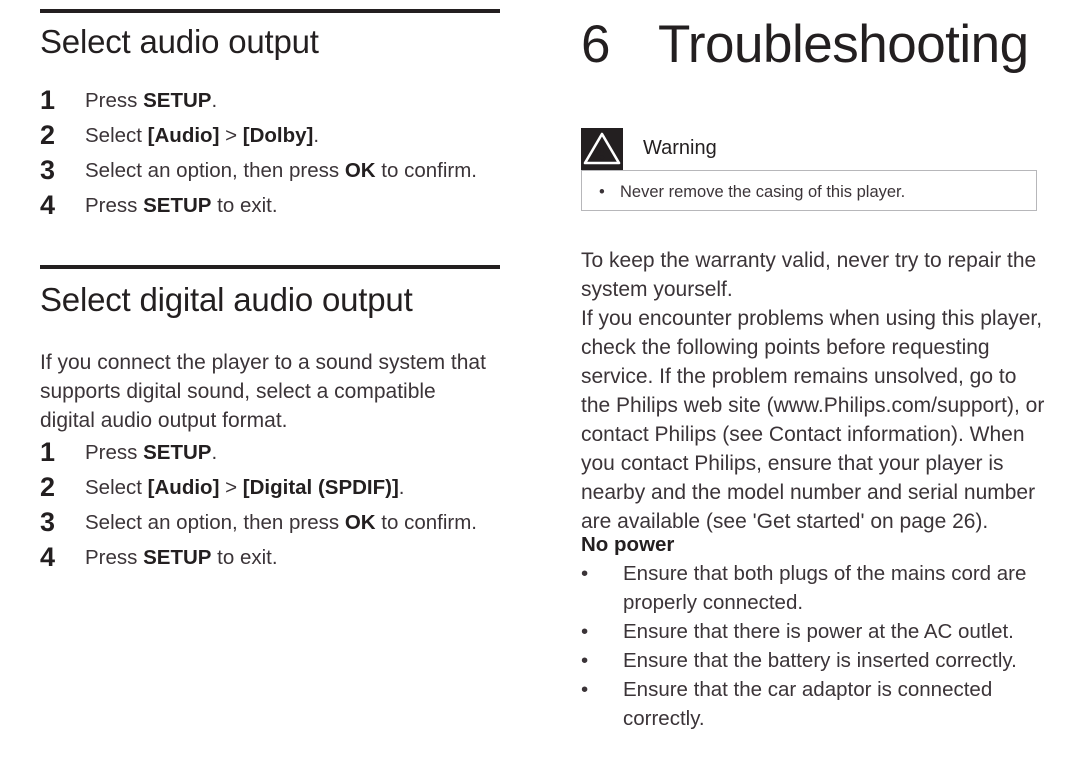 The image size is (1080, 766). Describe the element at coordinates (270, 11) in the screenshot. I see `section-rule-top` at that location.